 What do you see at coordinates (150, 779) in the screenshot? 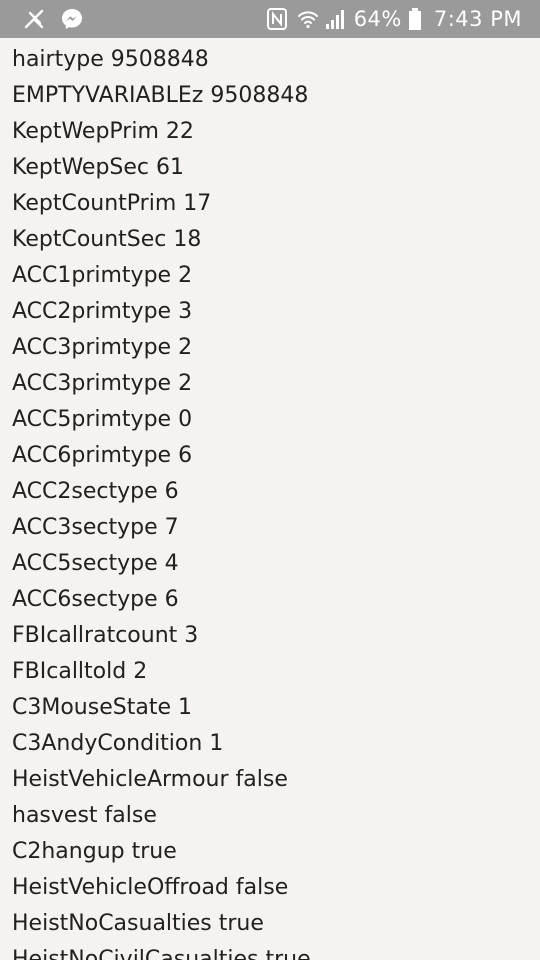
I see `list-item: HeistVehicleArmour false` at bounding box center [150, 779].